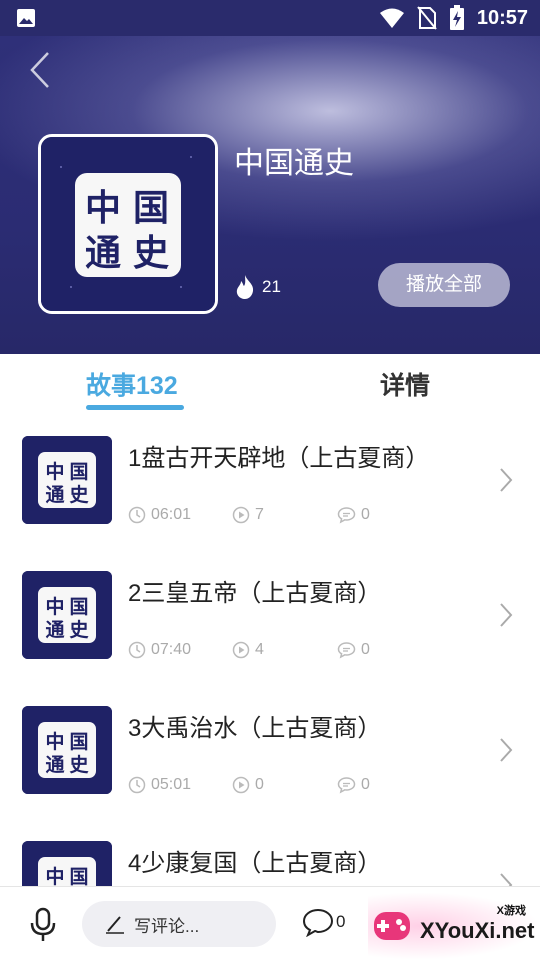 The height and width of the screenshot is (961, 540). Describe the element at coordinates (270, 386) in the screenshot. I see `tab-bar: 故事132 详情` at that location.